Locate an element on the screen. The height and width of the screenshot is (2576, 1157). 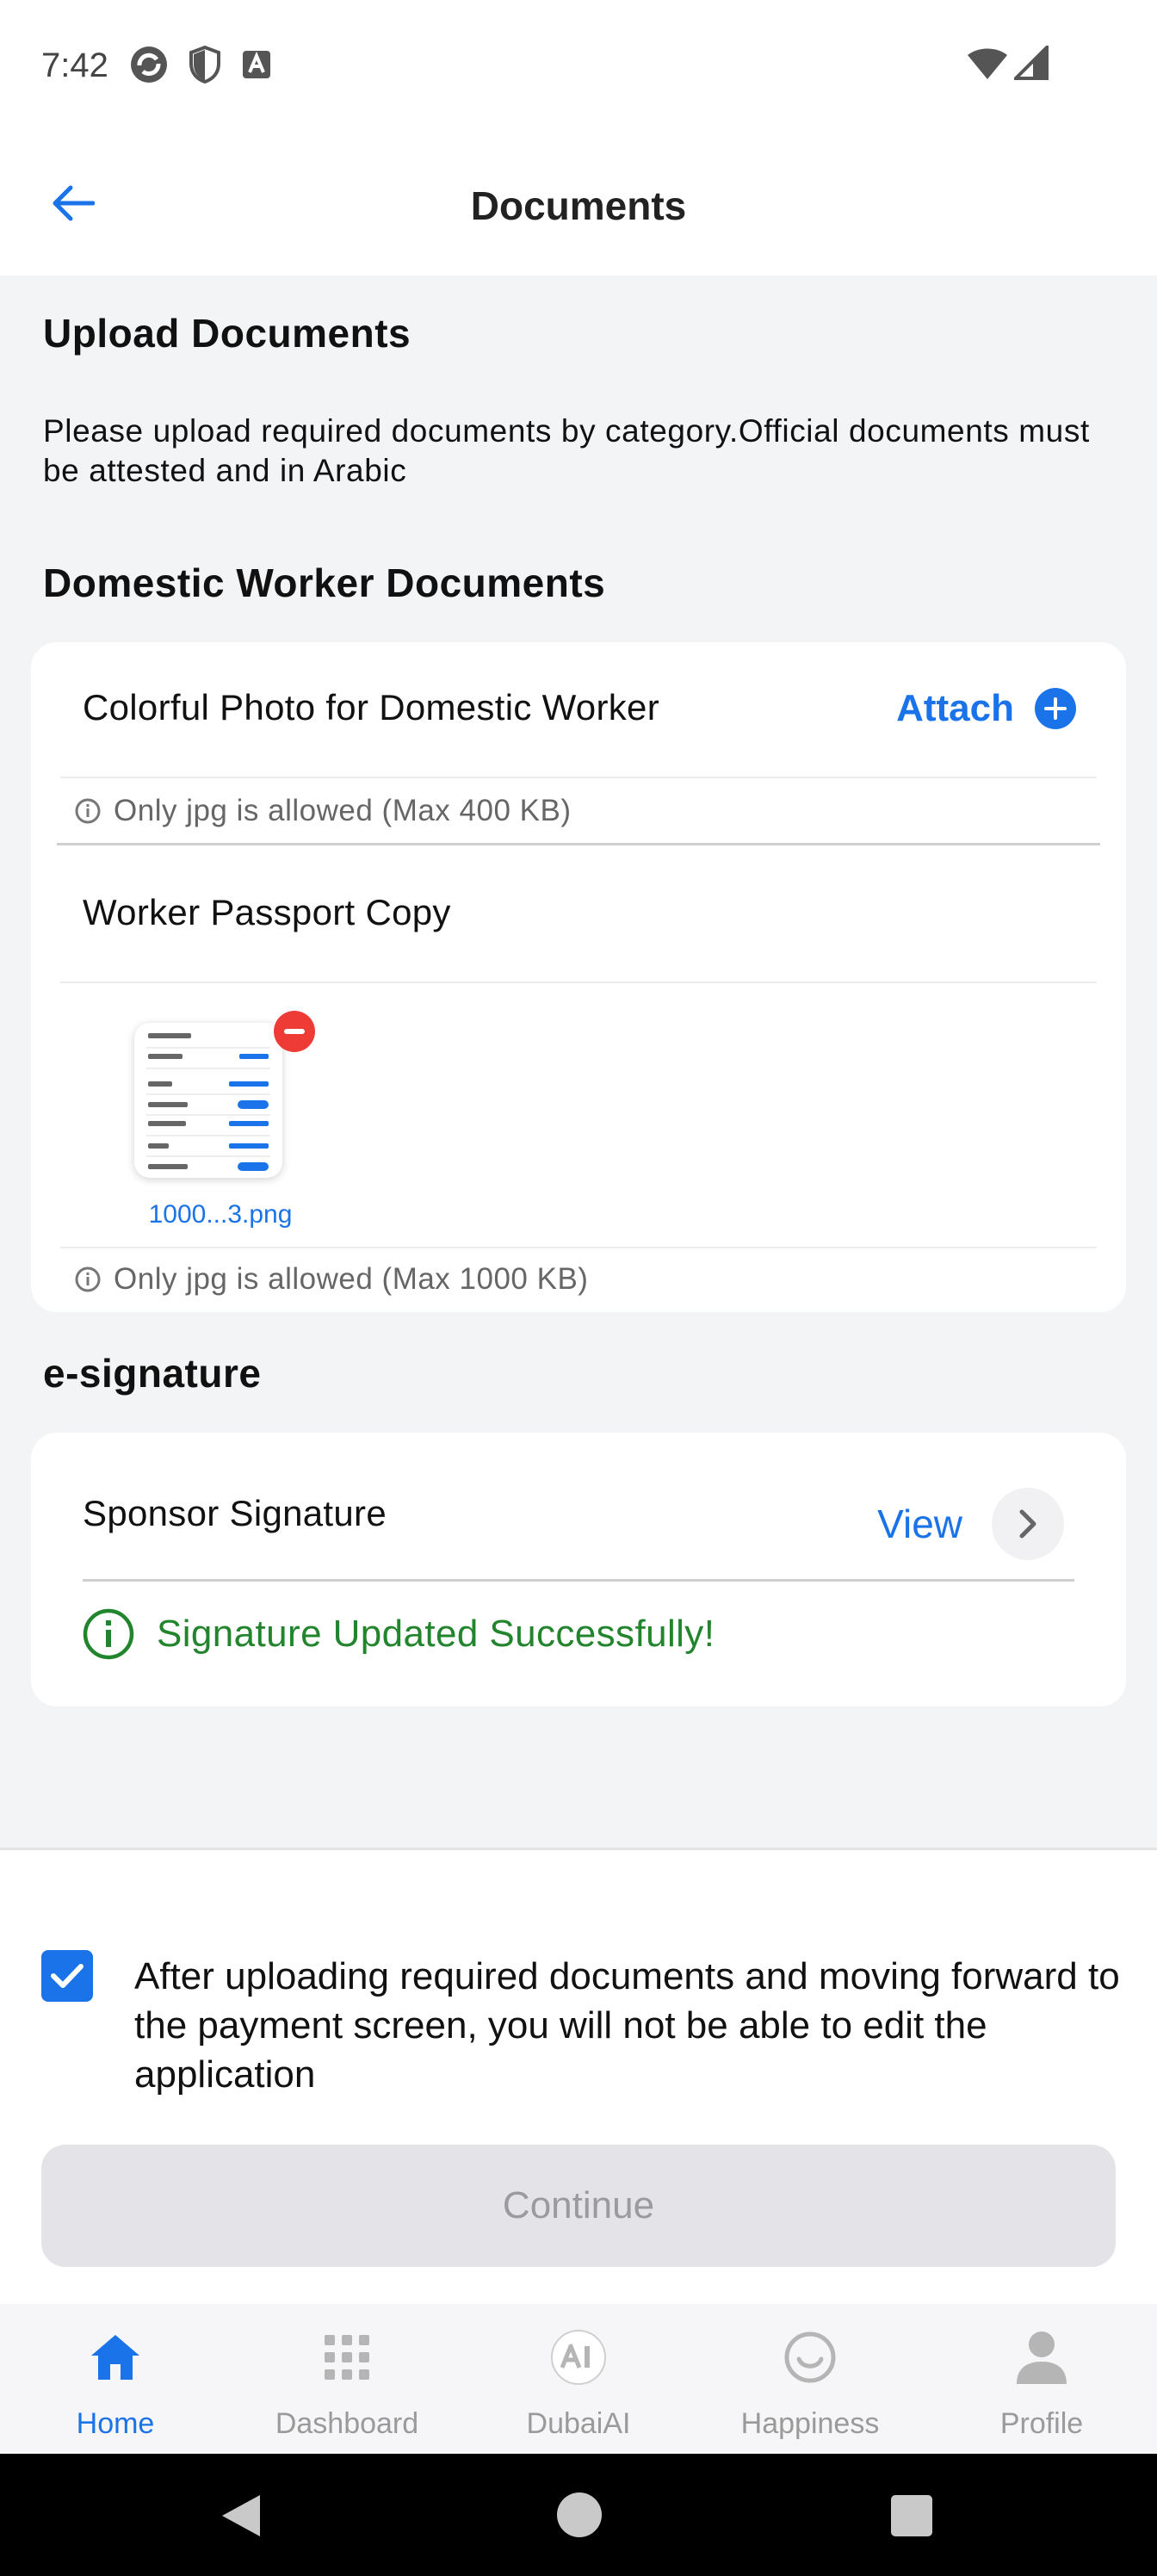
status-bar: 7:42 is located at coordinates (579, 64).